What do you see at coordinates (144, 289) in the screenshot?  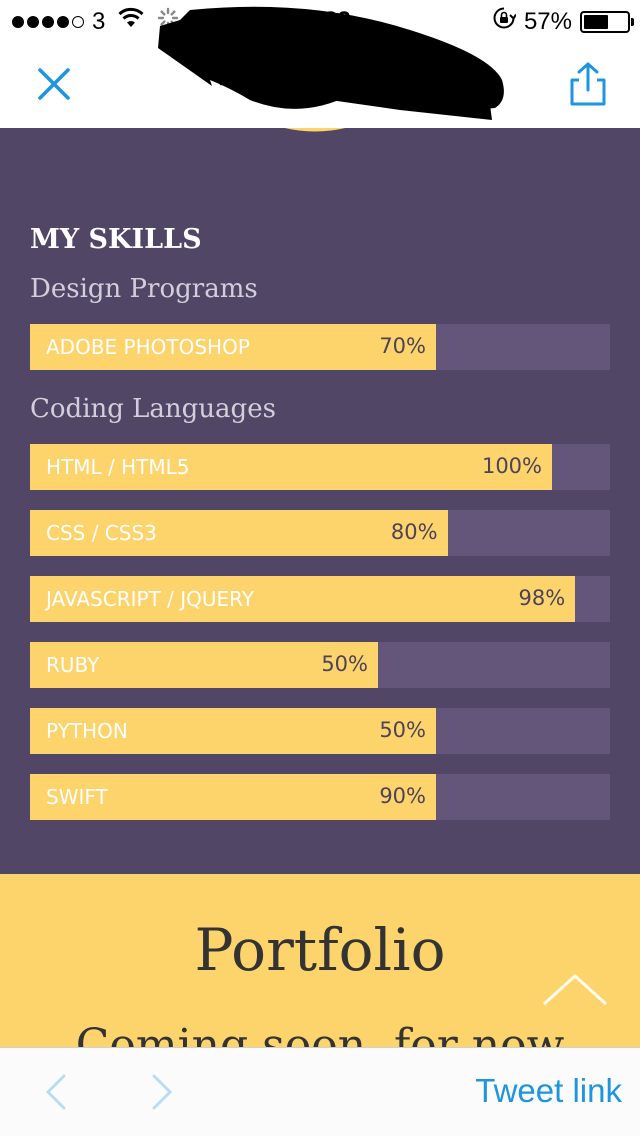 I see `skill-group-title: Design Programs` at bounding box center [144, 289].